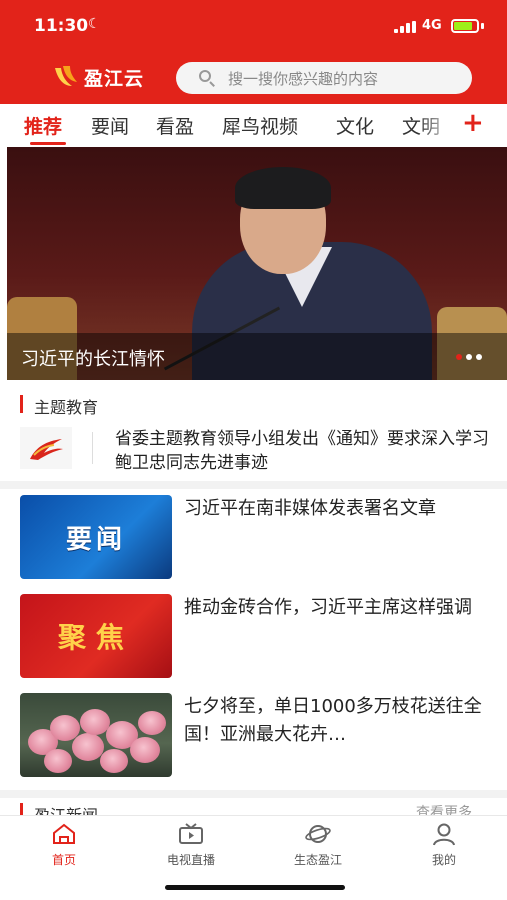 This screenshot has width=507, height=900. I want to click on home-indicator, so click(255, 887).